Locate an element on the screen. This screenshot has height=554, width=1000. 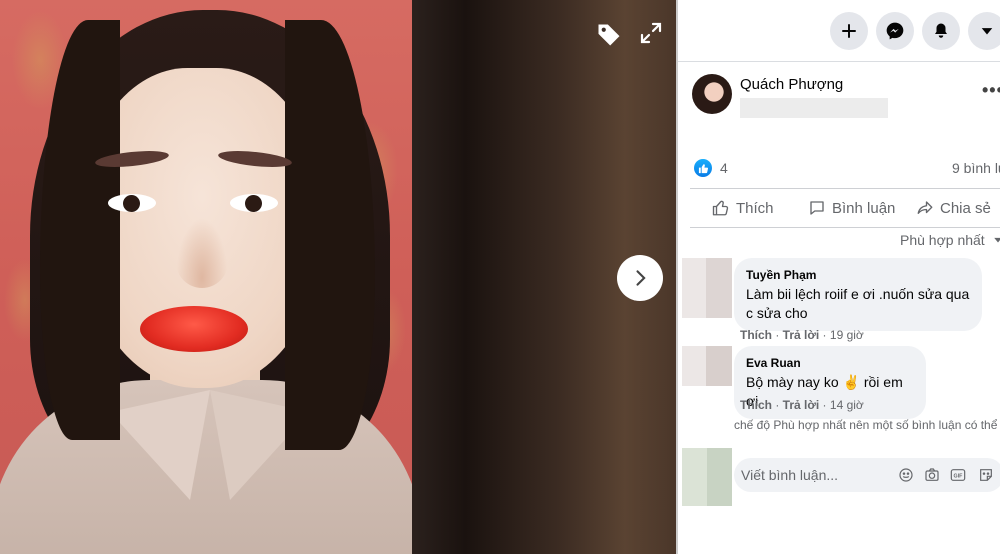
like-reaction-icon is located at coordinates (703, 168).